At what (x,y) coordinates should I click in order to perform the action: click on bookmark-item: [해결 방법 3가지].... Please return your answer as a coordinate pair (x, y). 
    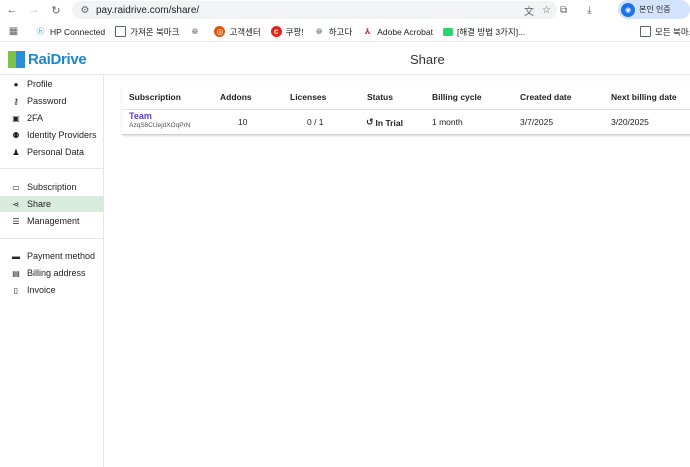
    Looking at the image, I should click on (484, 32).